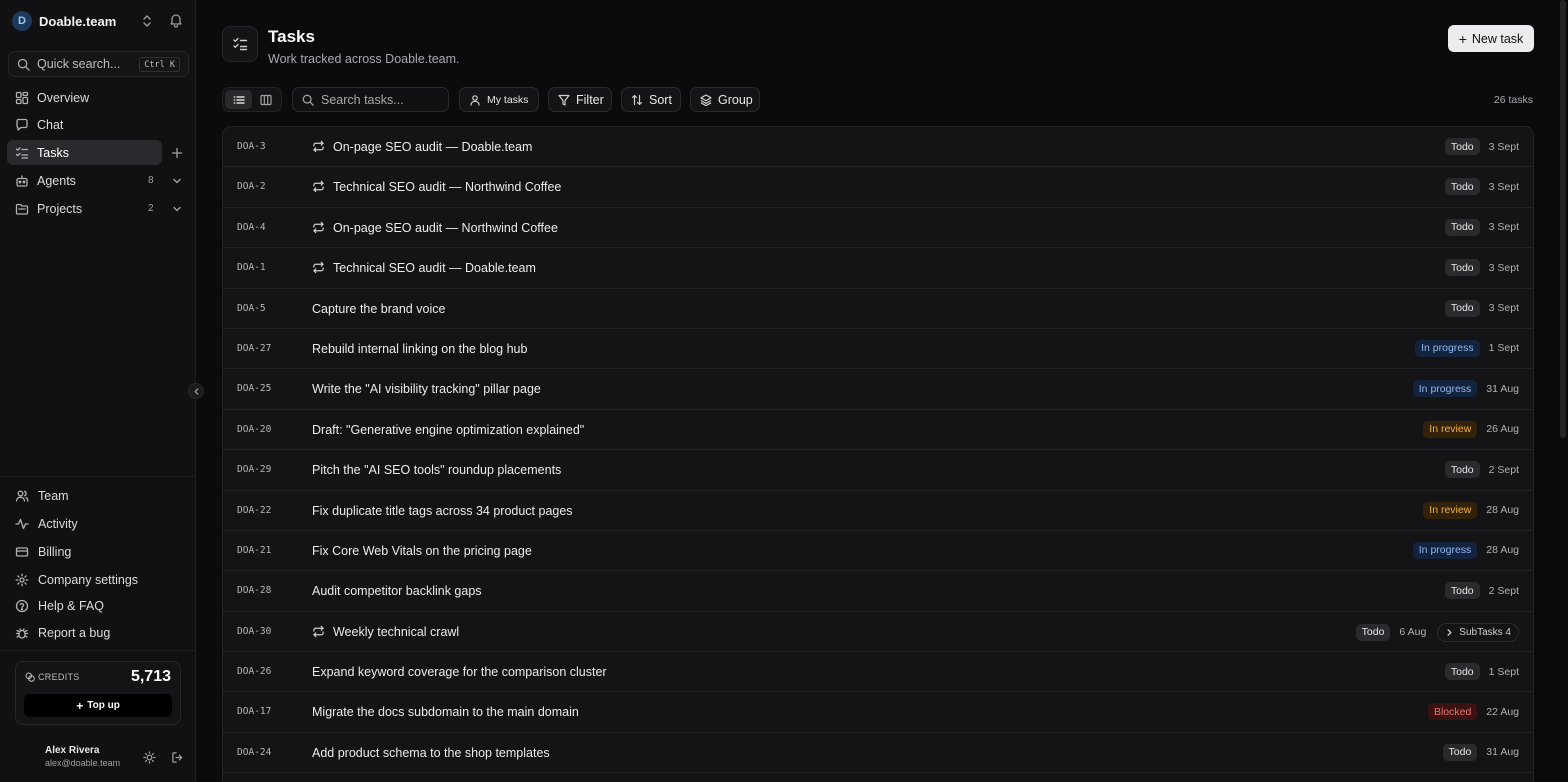  I want to click on credits-label-row: CREDITS, so click(52, 677).